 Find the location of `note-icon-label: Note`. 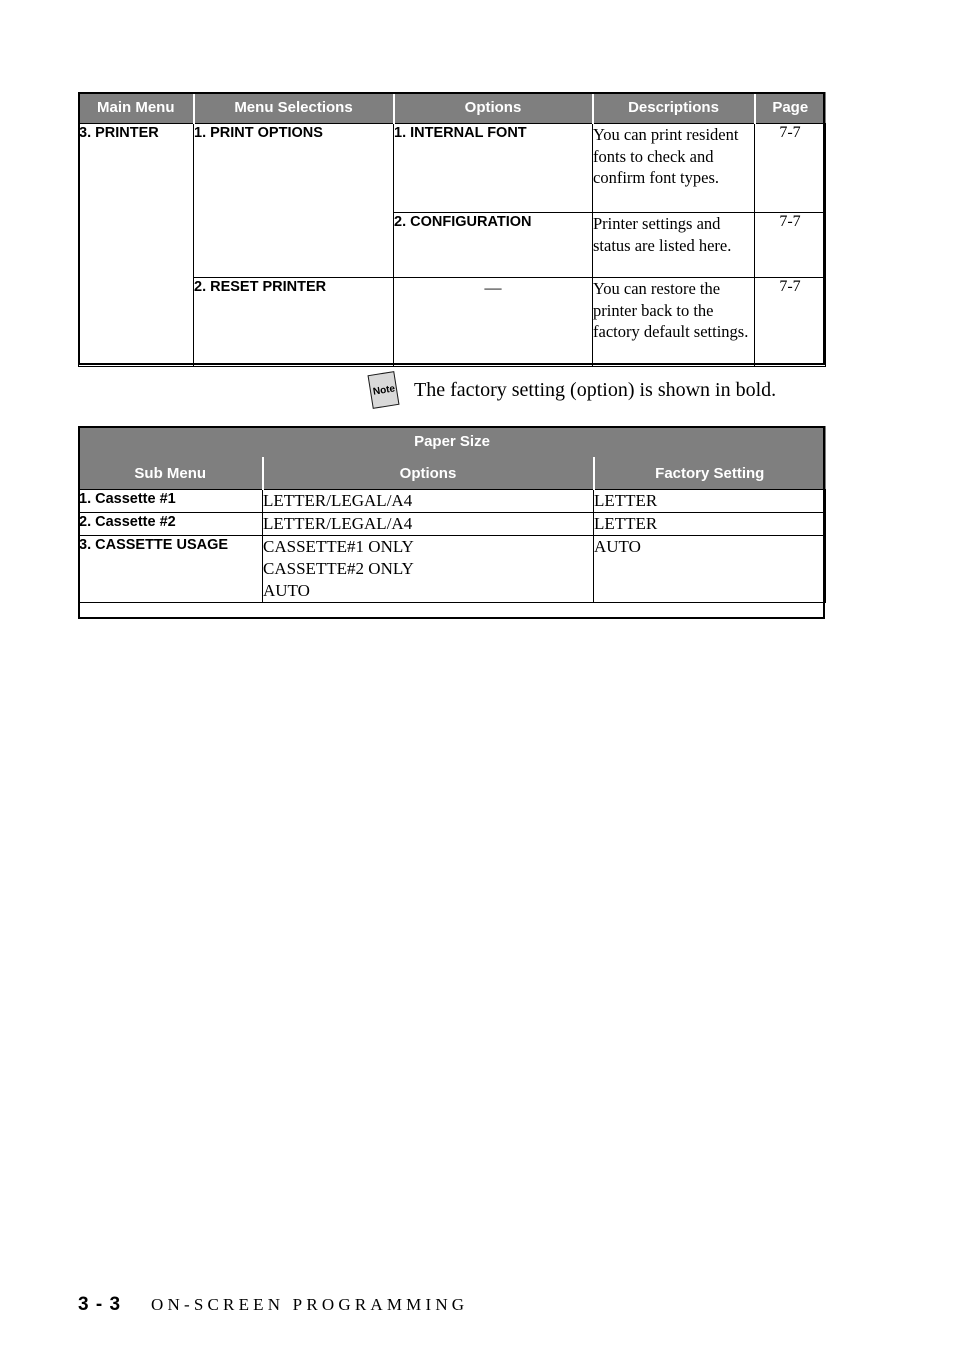

note-icon-label: Note is located at coordinates (384, 390).